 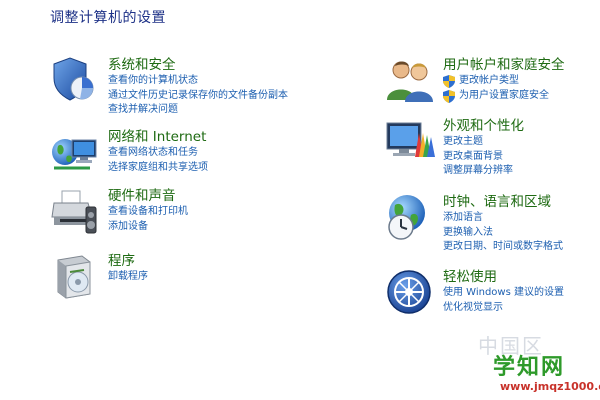 I want to click on globe-clock-icon, so click(x=410, y=218).